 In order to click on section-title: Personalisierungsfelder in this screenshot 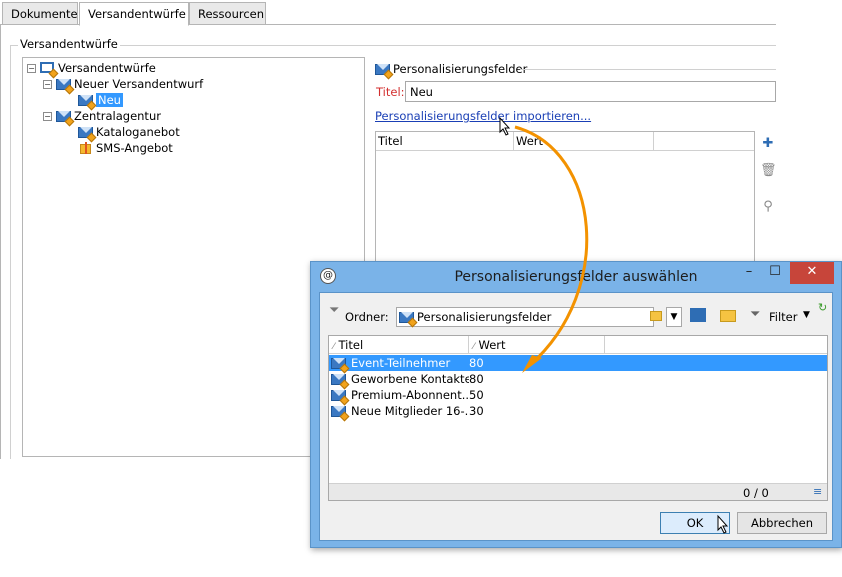, I will do `click(460, 69)`.